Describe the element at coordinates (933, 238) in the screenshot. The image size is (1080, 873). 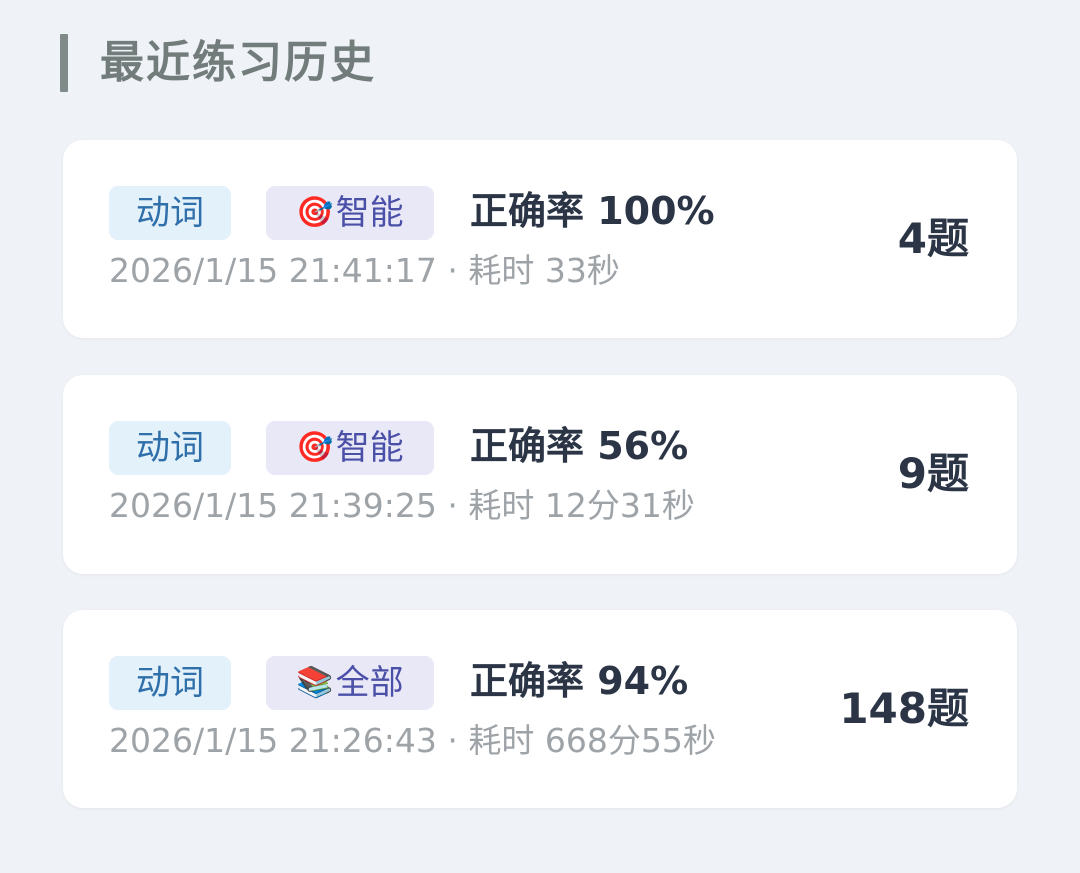
I see `question-count: 4题` at that location.